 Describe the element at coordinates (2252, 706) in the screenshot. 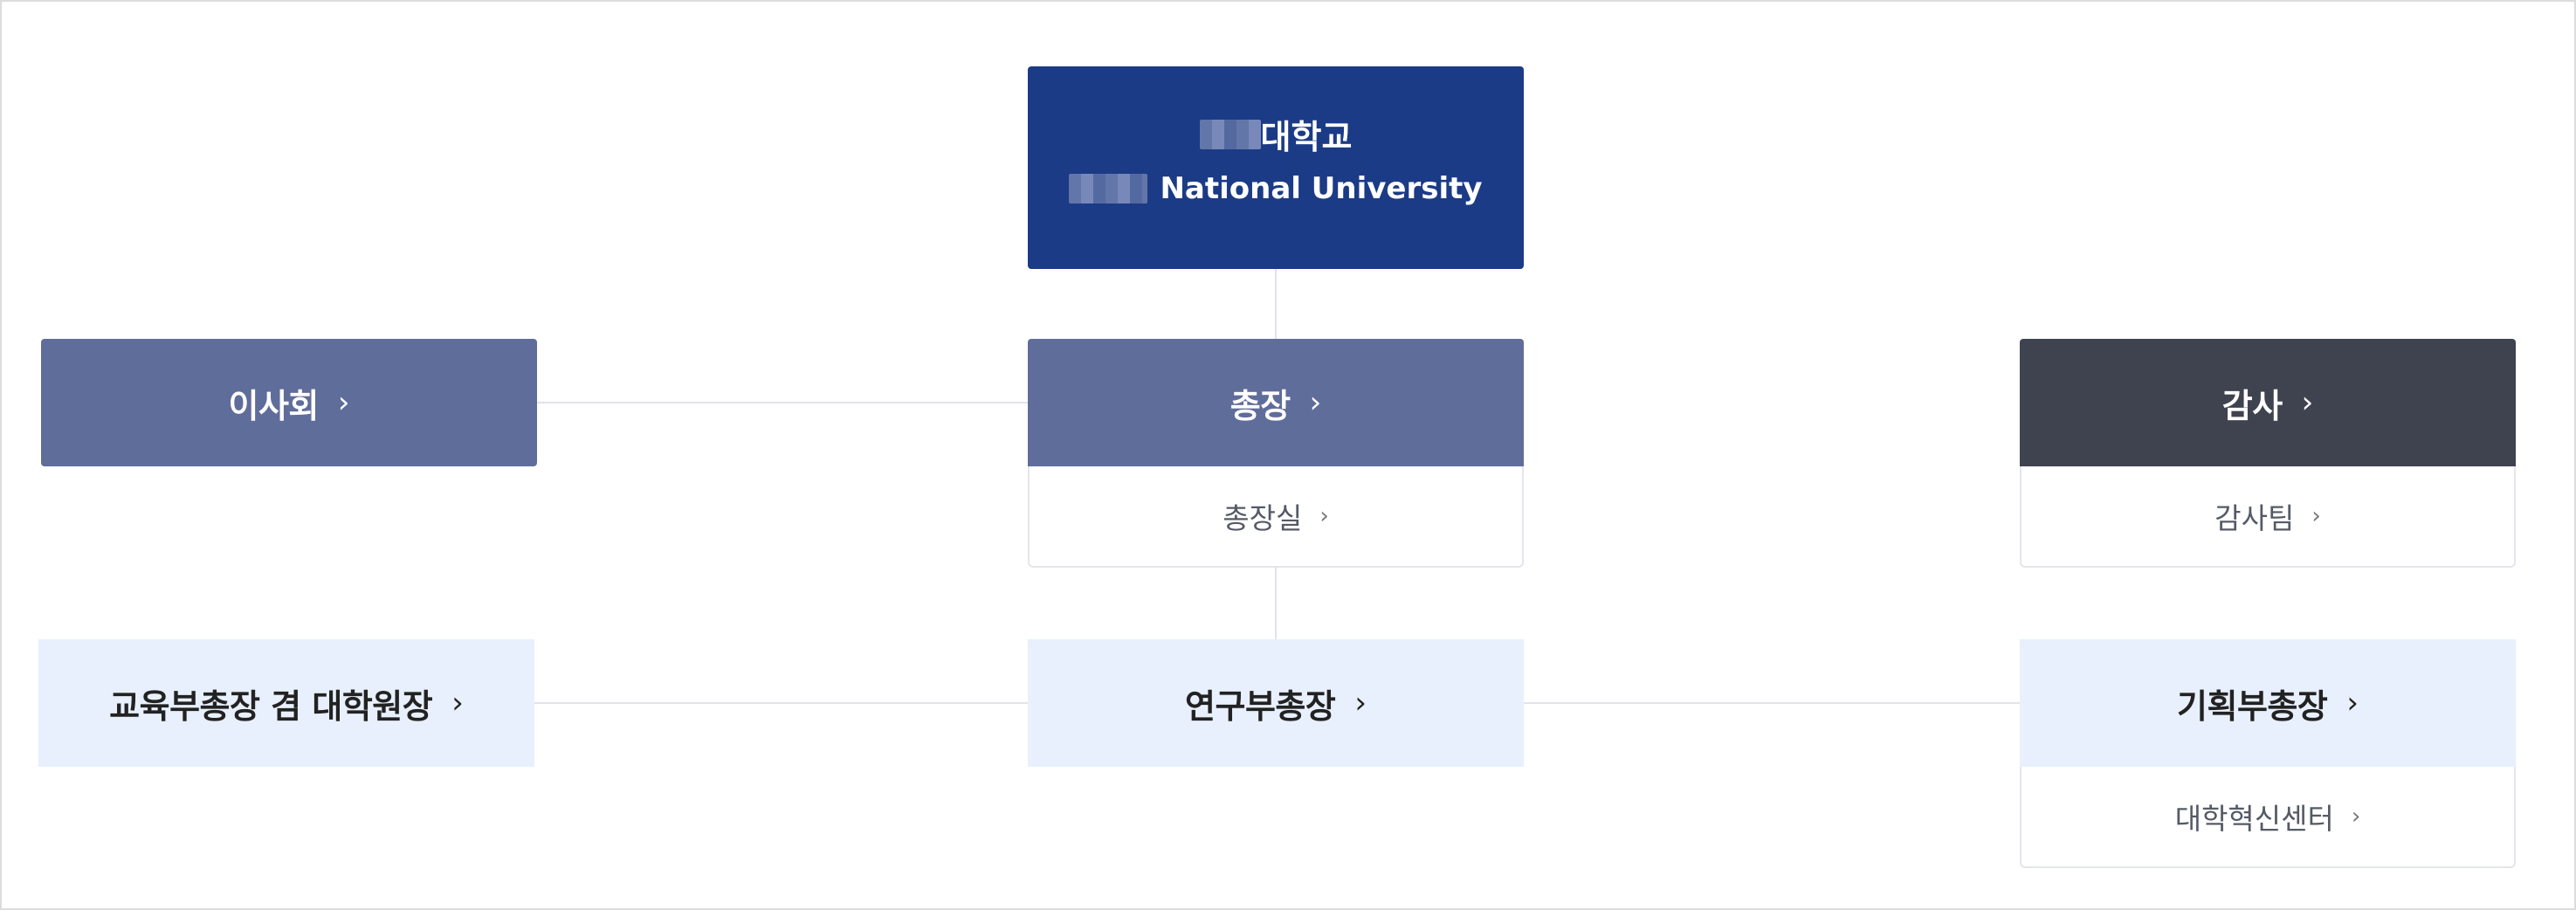

I see `vp-planning-label: 기획부총장` at that location.